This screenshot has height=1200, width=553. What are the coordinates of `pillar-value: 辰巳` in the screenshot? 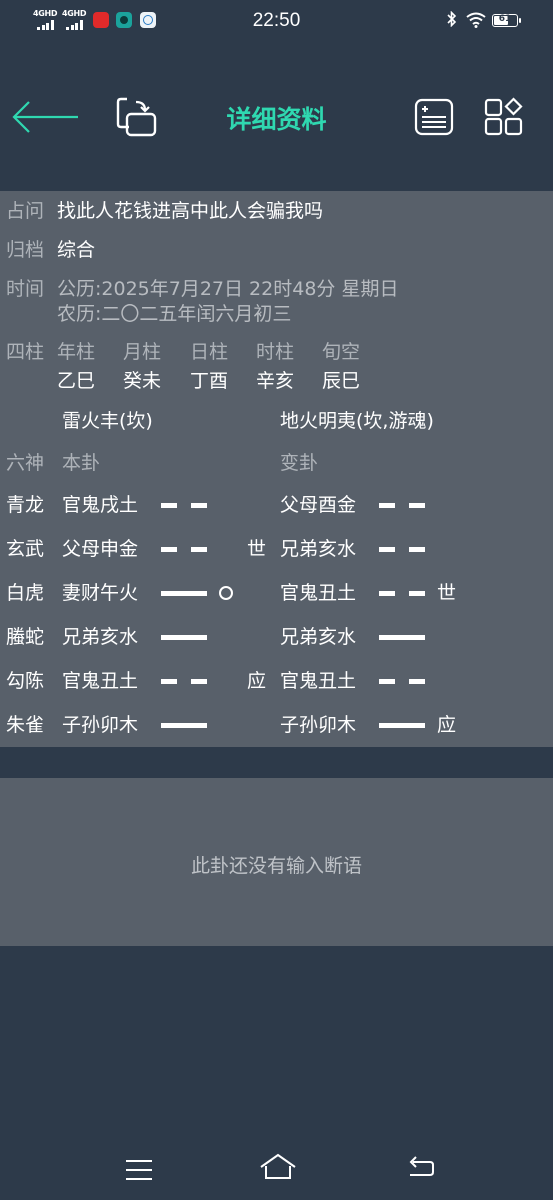 It's located at (341, 381).